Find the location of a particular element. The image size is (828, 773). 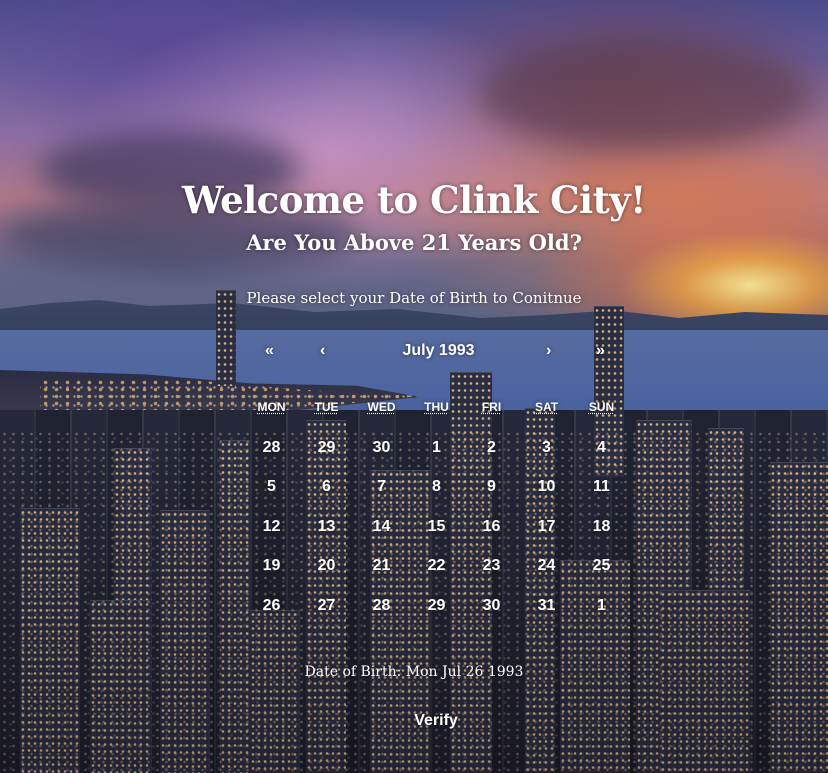

calendar-day: 3 is located at coordinates (546, 447).